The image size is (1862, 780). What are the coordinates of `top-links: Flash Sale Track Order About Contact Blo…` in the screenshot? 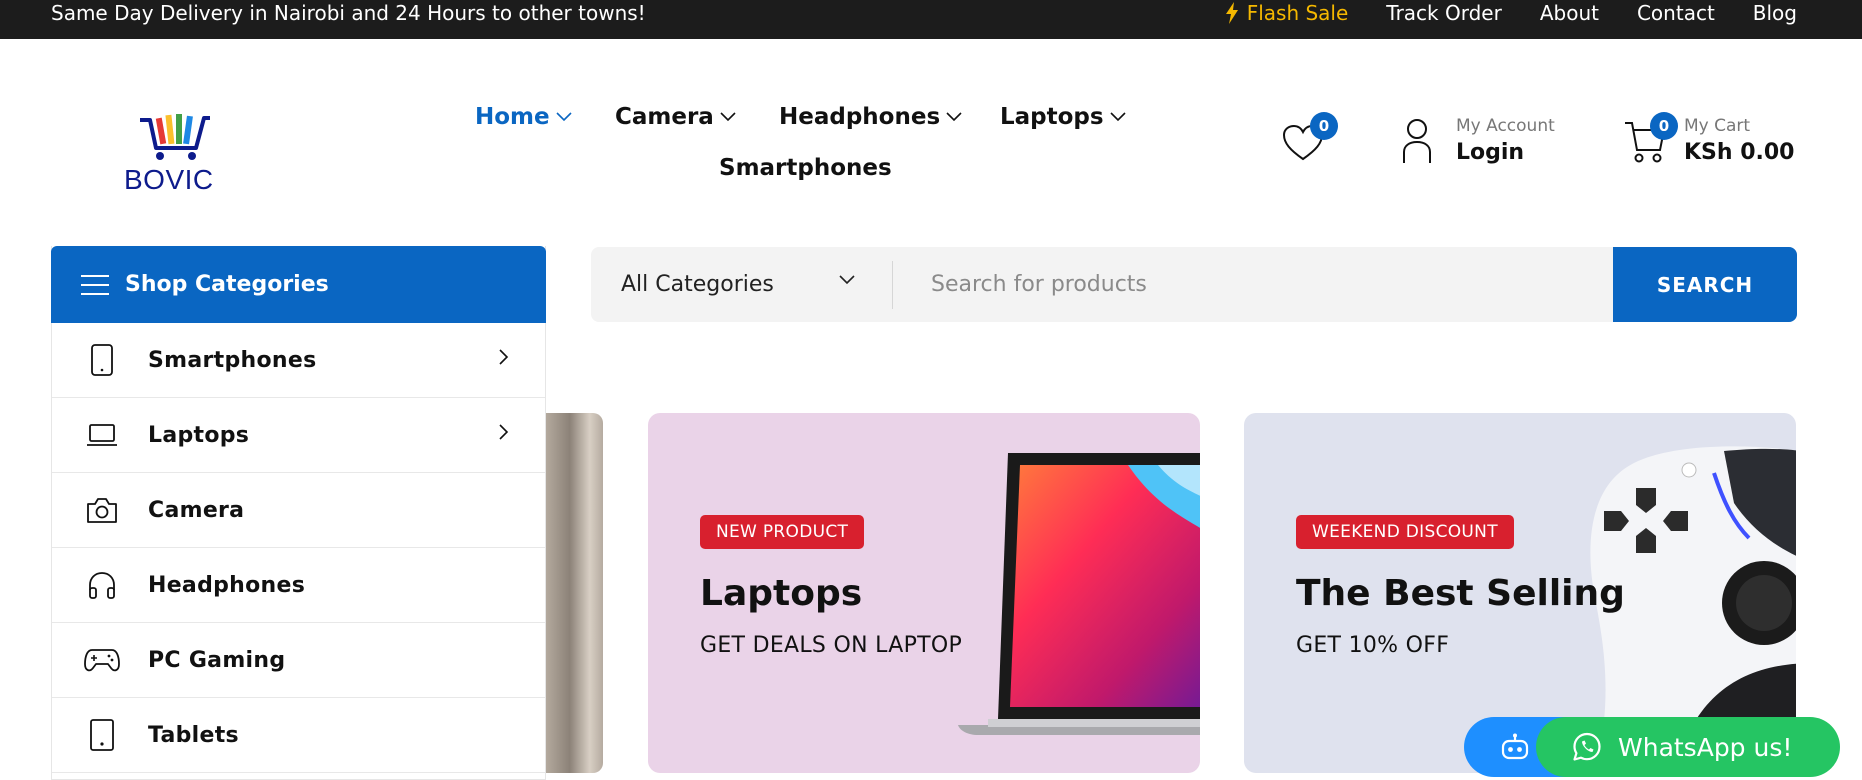 It's located at (1511, 13).